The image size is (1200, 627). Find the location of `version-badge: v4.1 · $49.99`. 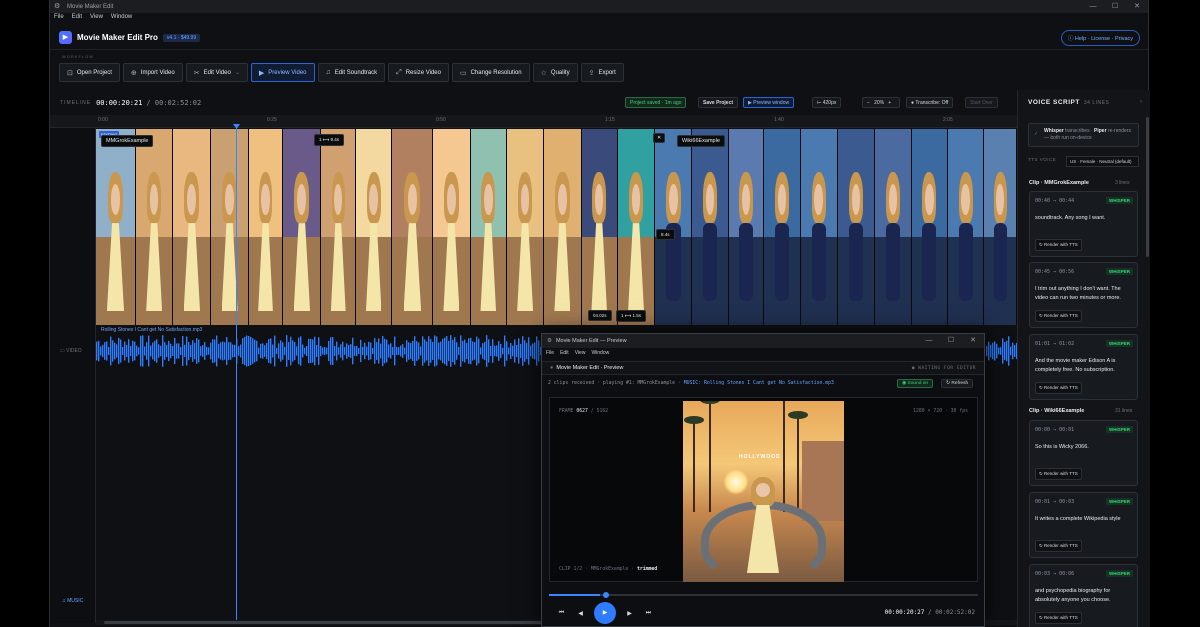

version-badge: v4.1 · $49.99 is located at coordinates (181, 37).